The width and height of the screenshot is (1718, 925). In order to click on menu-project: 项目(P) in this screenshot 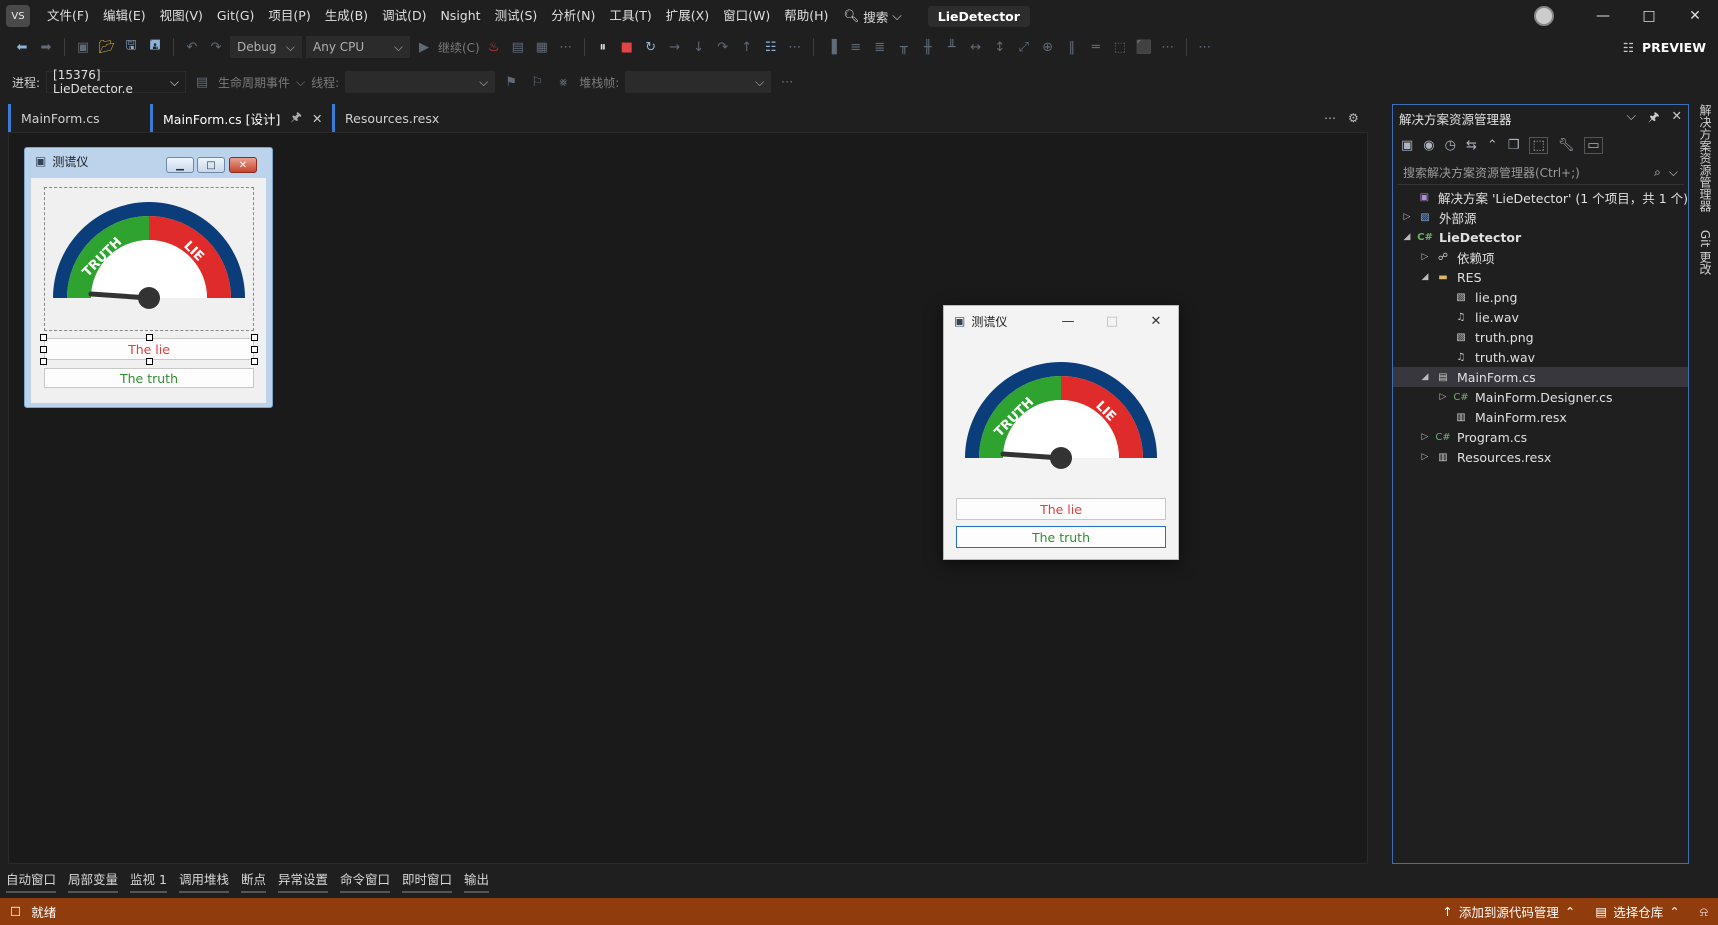, I will do `click(289, 16)`.